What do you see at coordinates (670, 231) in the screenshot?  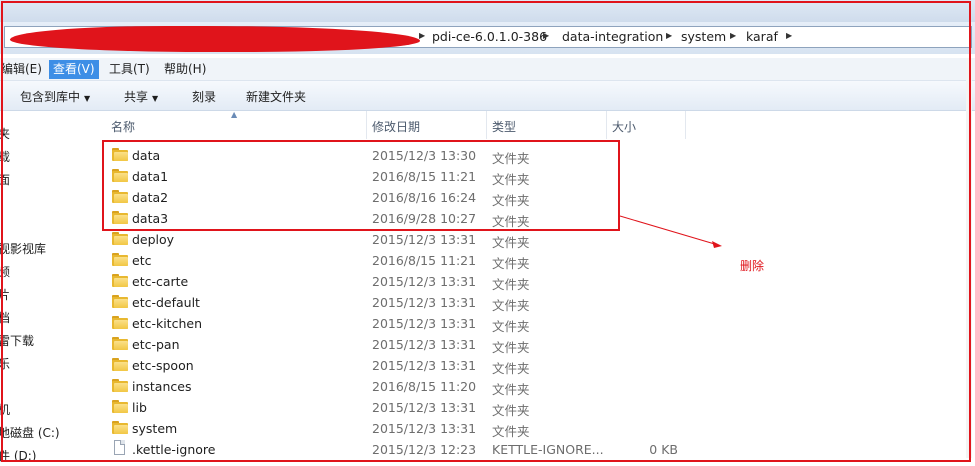 I see `annotation-arrow` at bounding box center [670, 231].